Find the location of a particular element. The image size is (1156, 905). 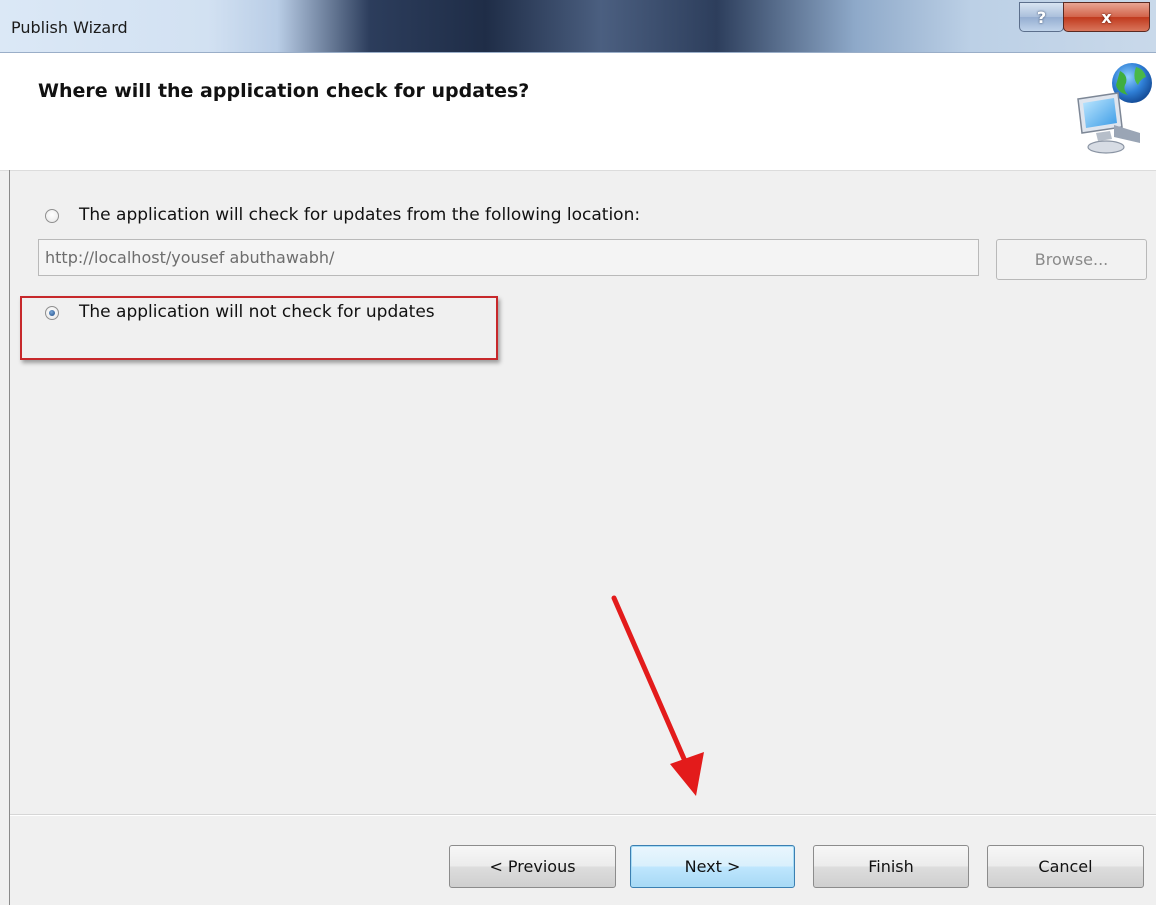

network-computer-globe-icon is located at coordinates (1114, 108).